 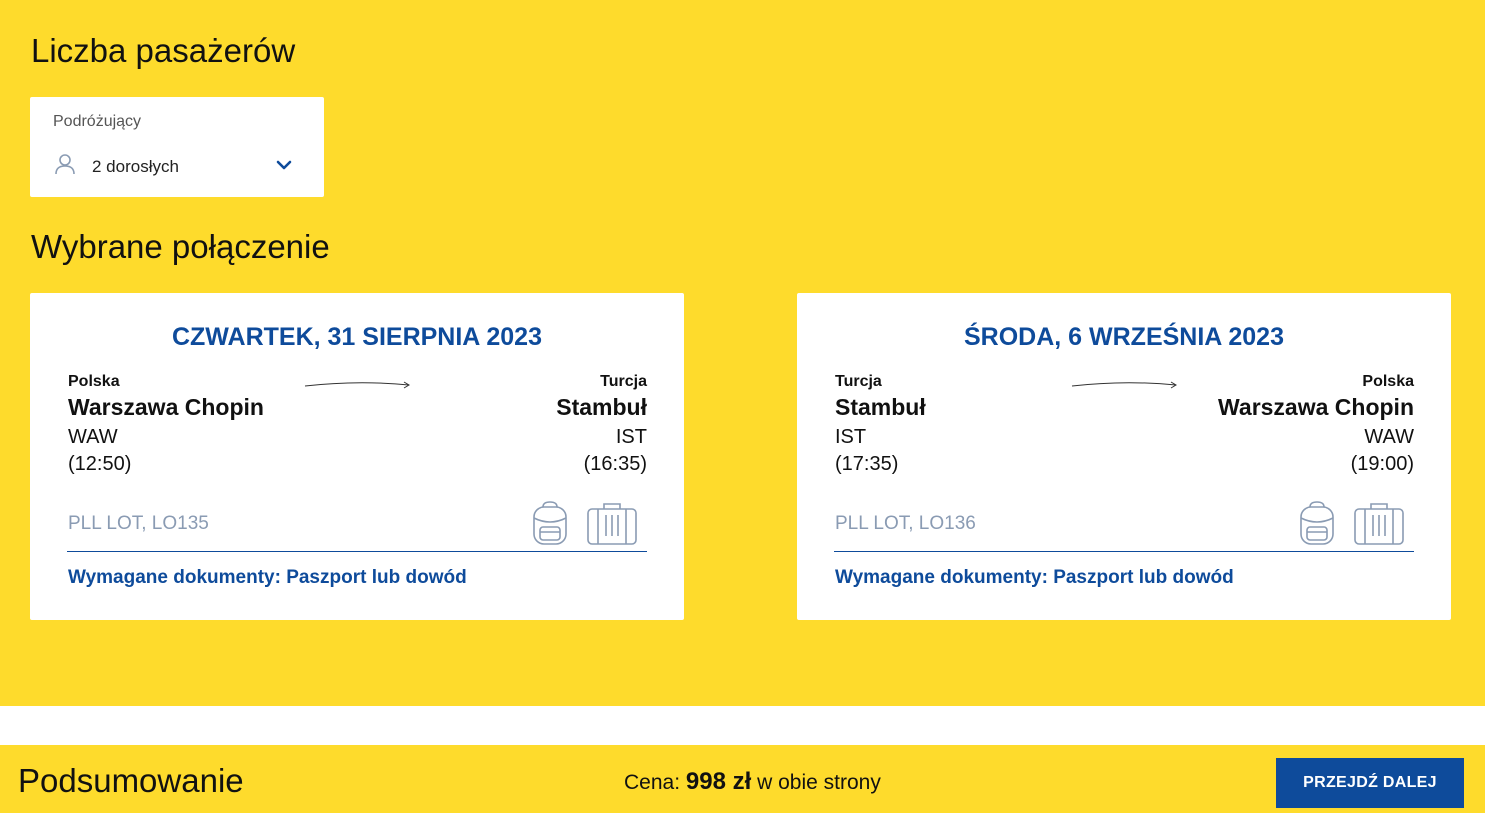 I want to click on destination-airport: Warszawa Chopin, so click(x=1316, y=407).